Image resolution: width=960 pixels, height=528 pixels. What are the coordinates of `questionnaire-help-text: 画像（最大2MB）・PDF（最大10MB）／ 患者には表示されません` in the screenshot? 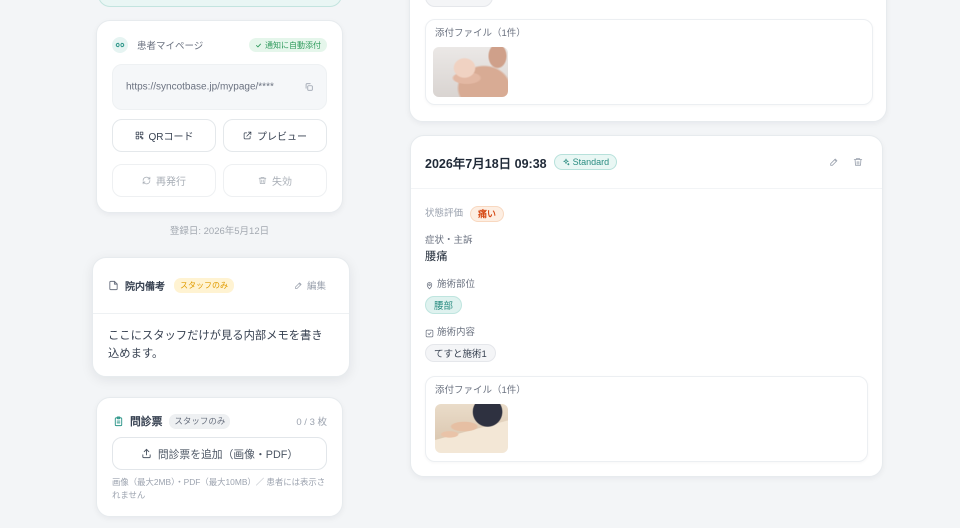 It's located at (219, 488).